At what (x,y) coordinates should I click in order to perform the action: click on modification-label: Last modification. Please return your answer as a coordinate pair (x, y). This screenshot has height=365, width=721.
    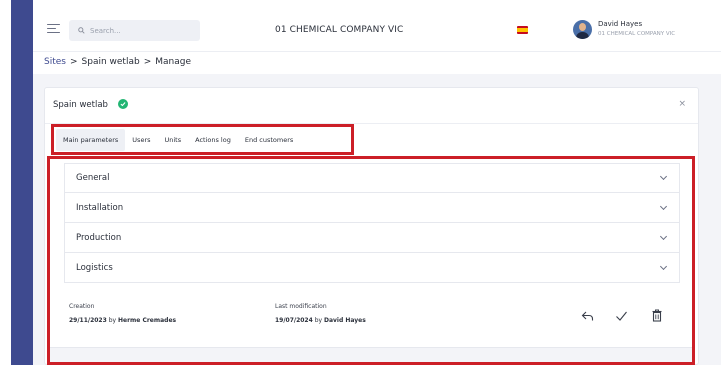
    Looking at the image, I should click on (301, 306).